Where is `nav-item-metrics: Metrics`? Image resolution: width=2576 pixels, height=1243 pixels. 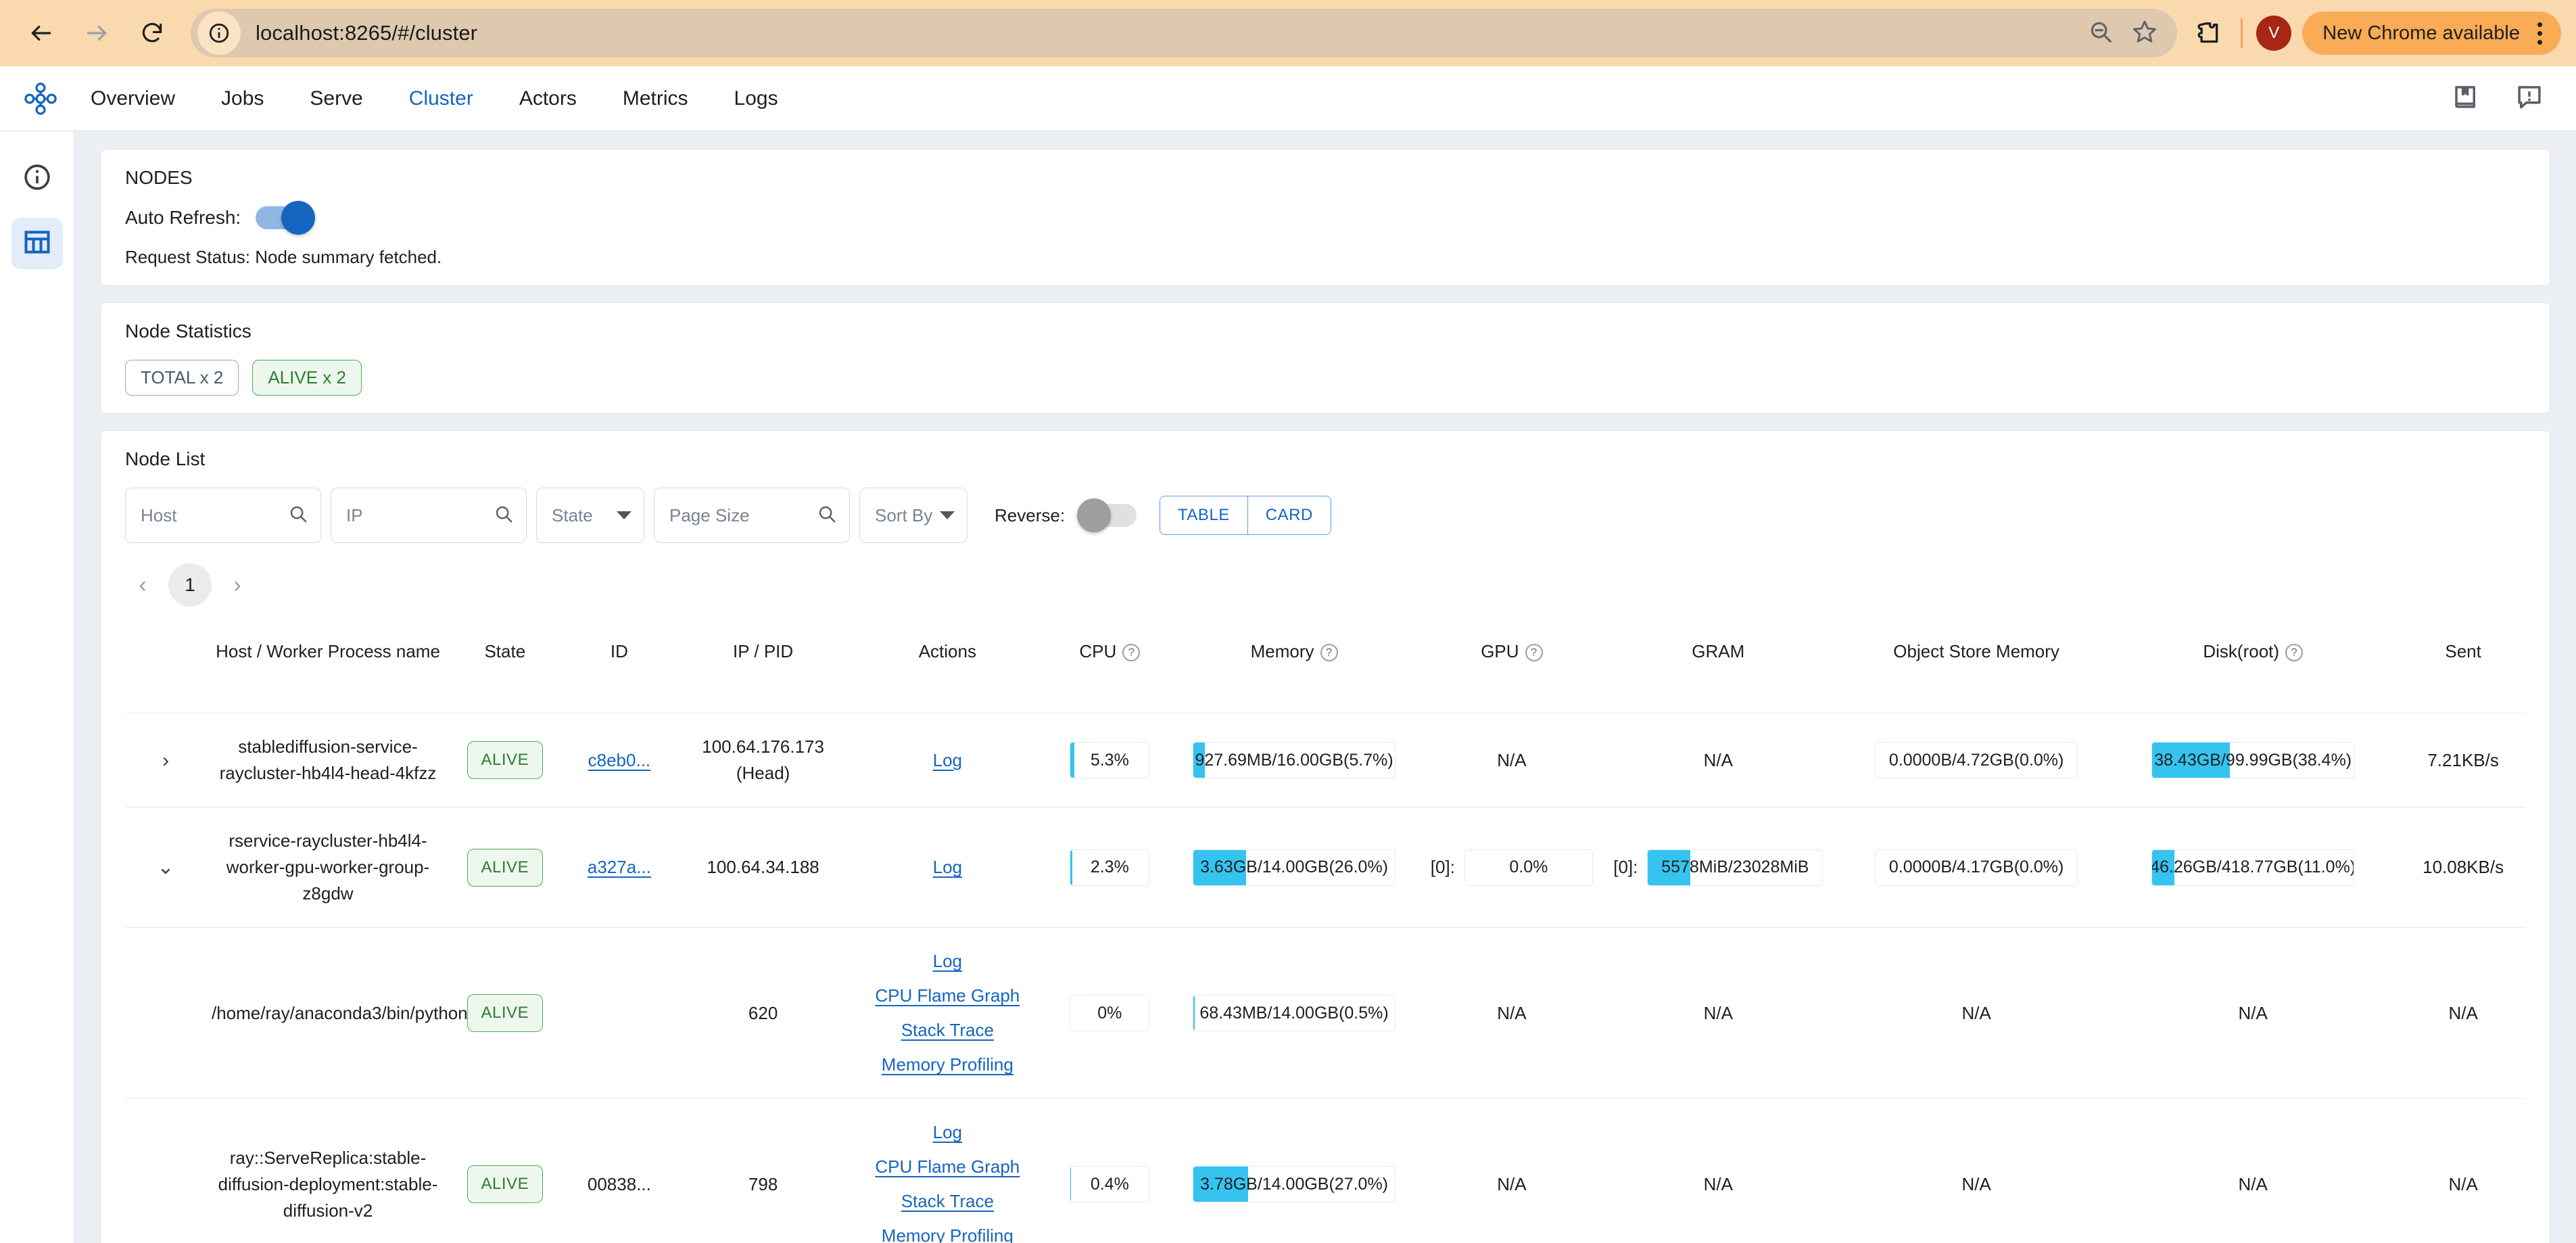
nav-item-metrics: Metrics is located at coordinates (655, 99).